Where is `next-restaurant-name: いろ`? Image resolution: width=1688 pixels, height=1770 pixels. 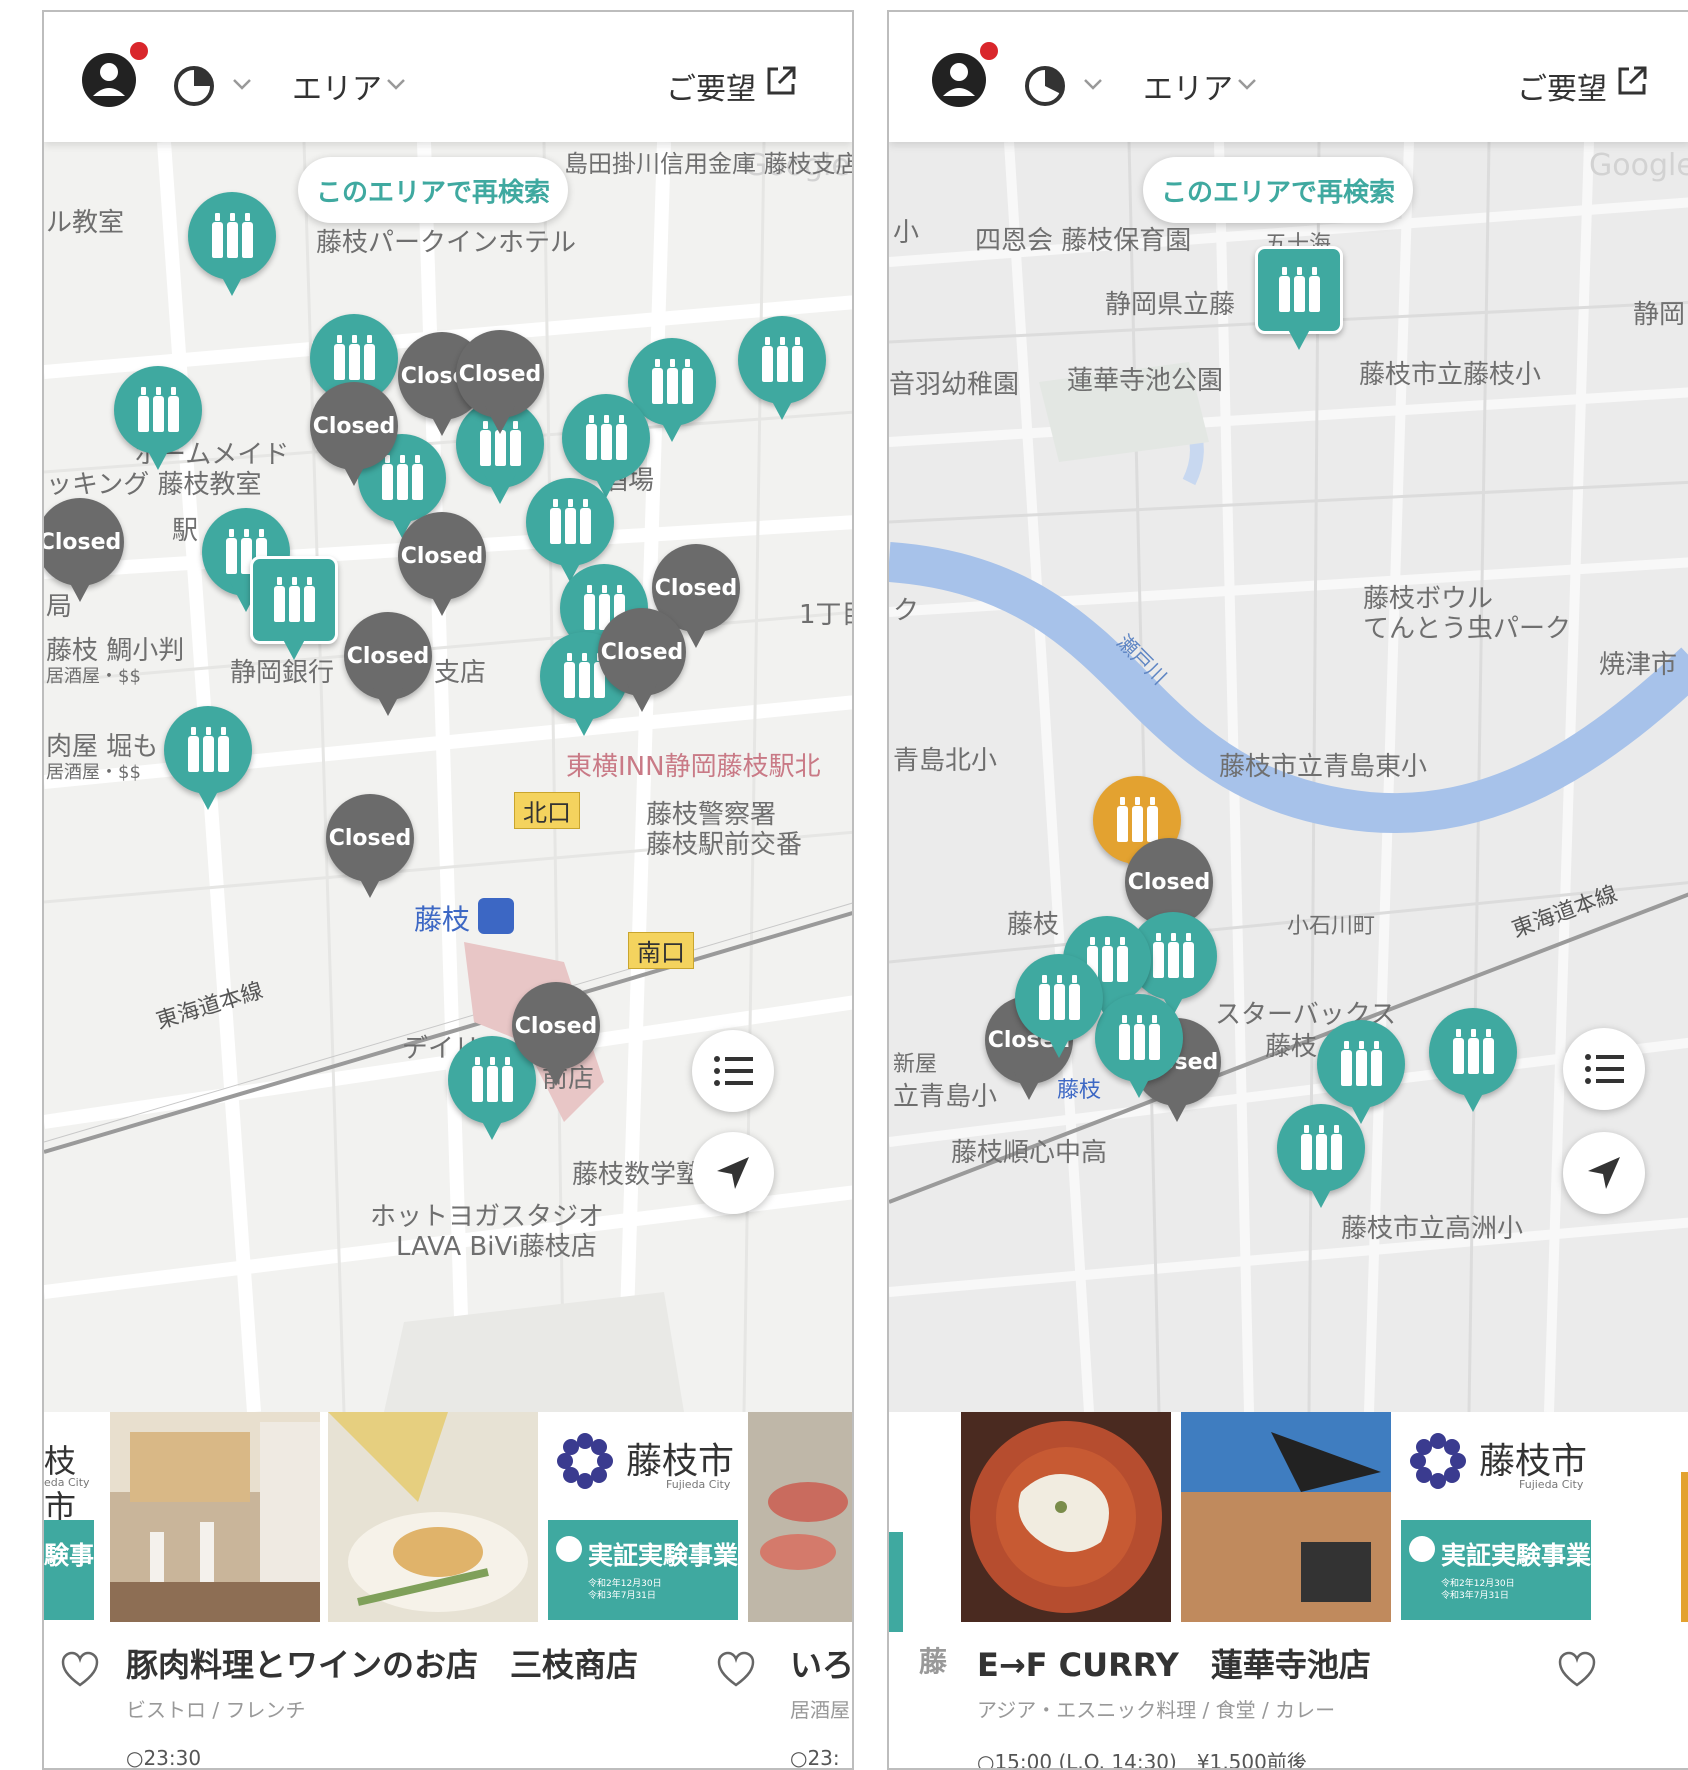 next-restaurant-name: いろ is located at coordinates (821, 1663).